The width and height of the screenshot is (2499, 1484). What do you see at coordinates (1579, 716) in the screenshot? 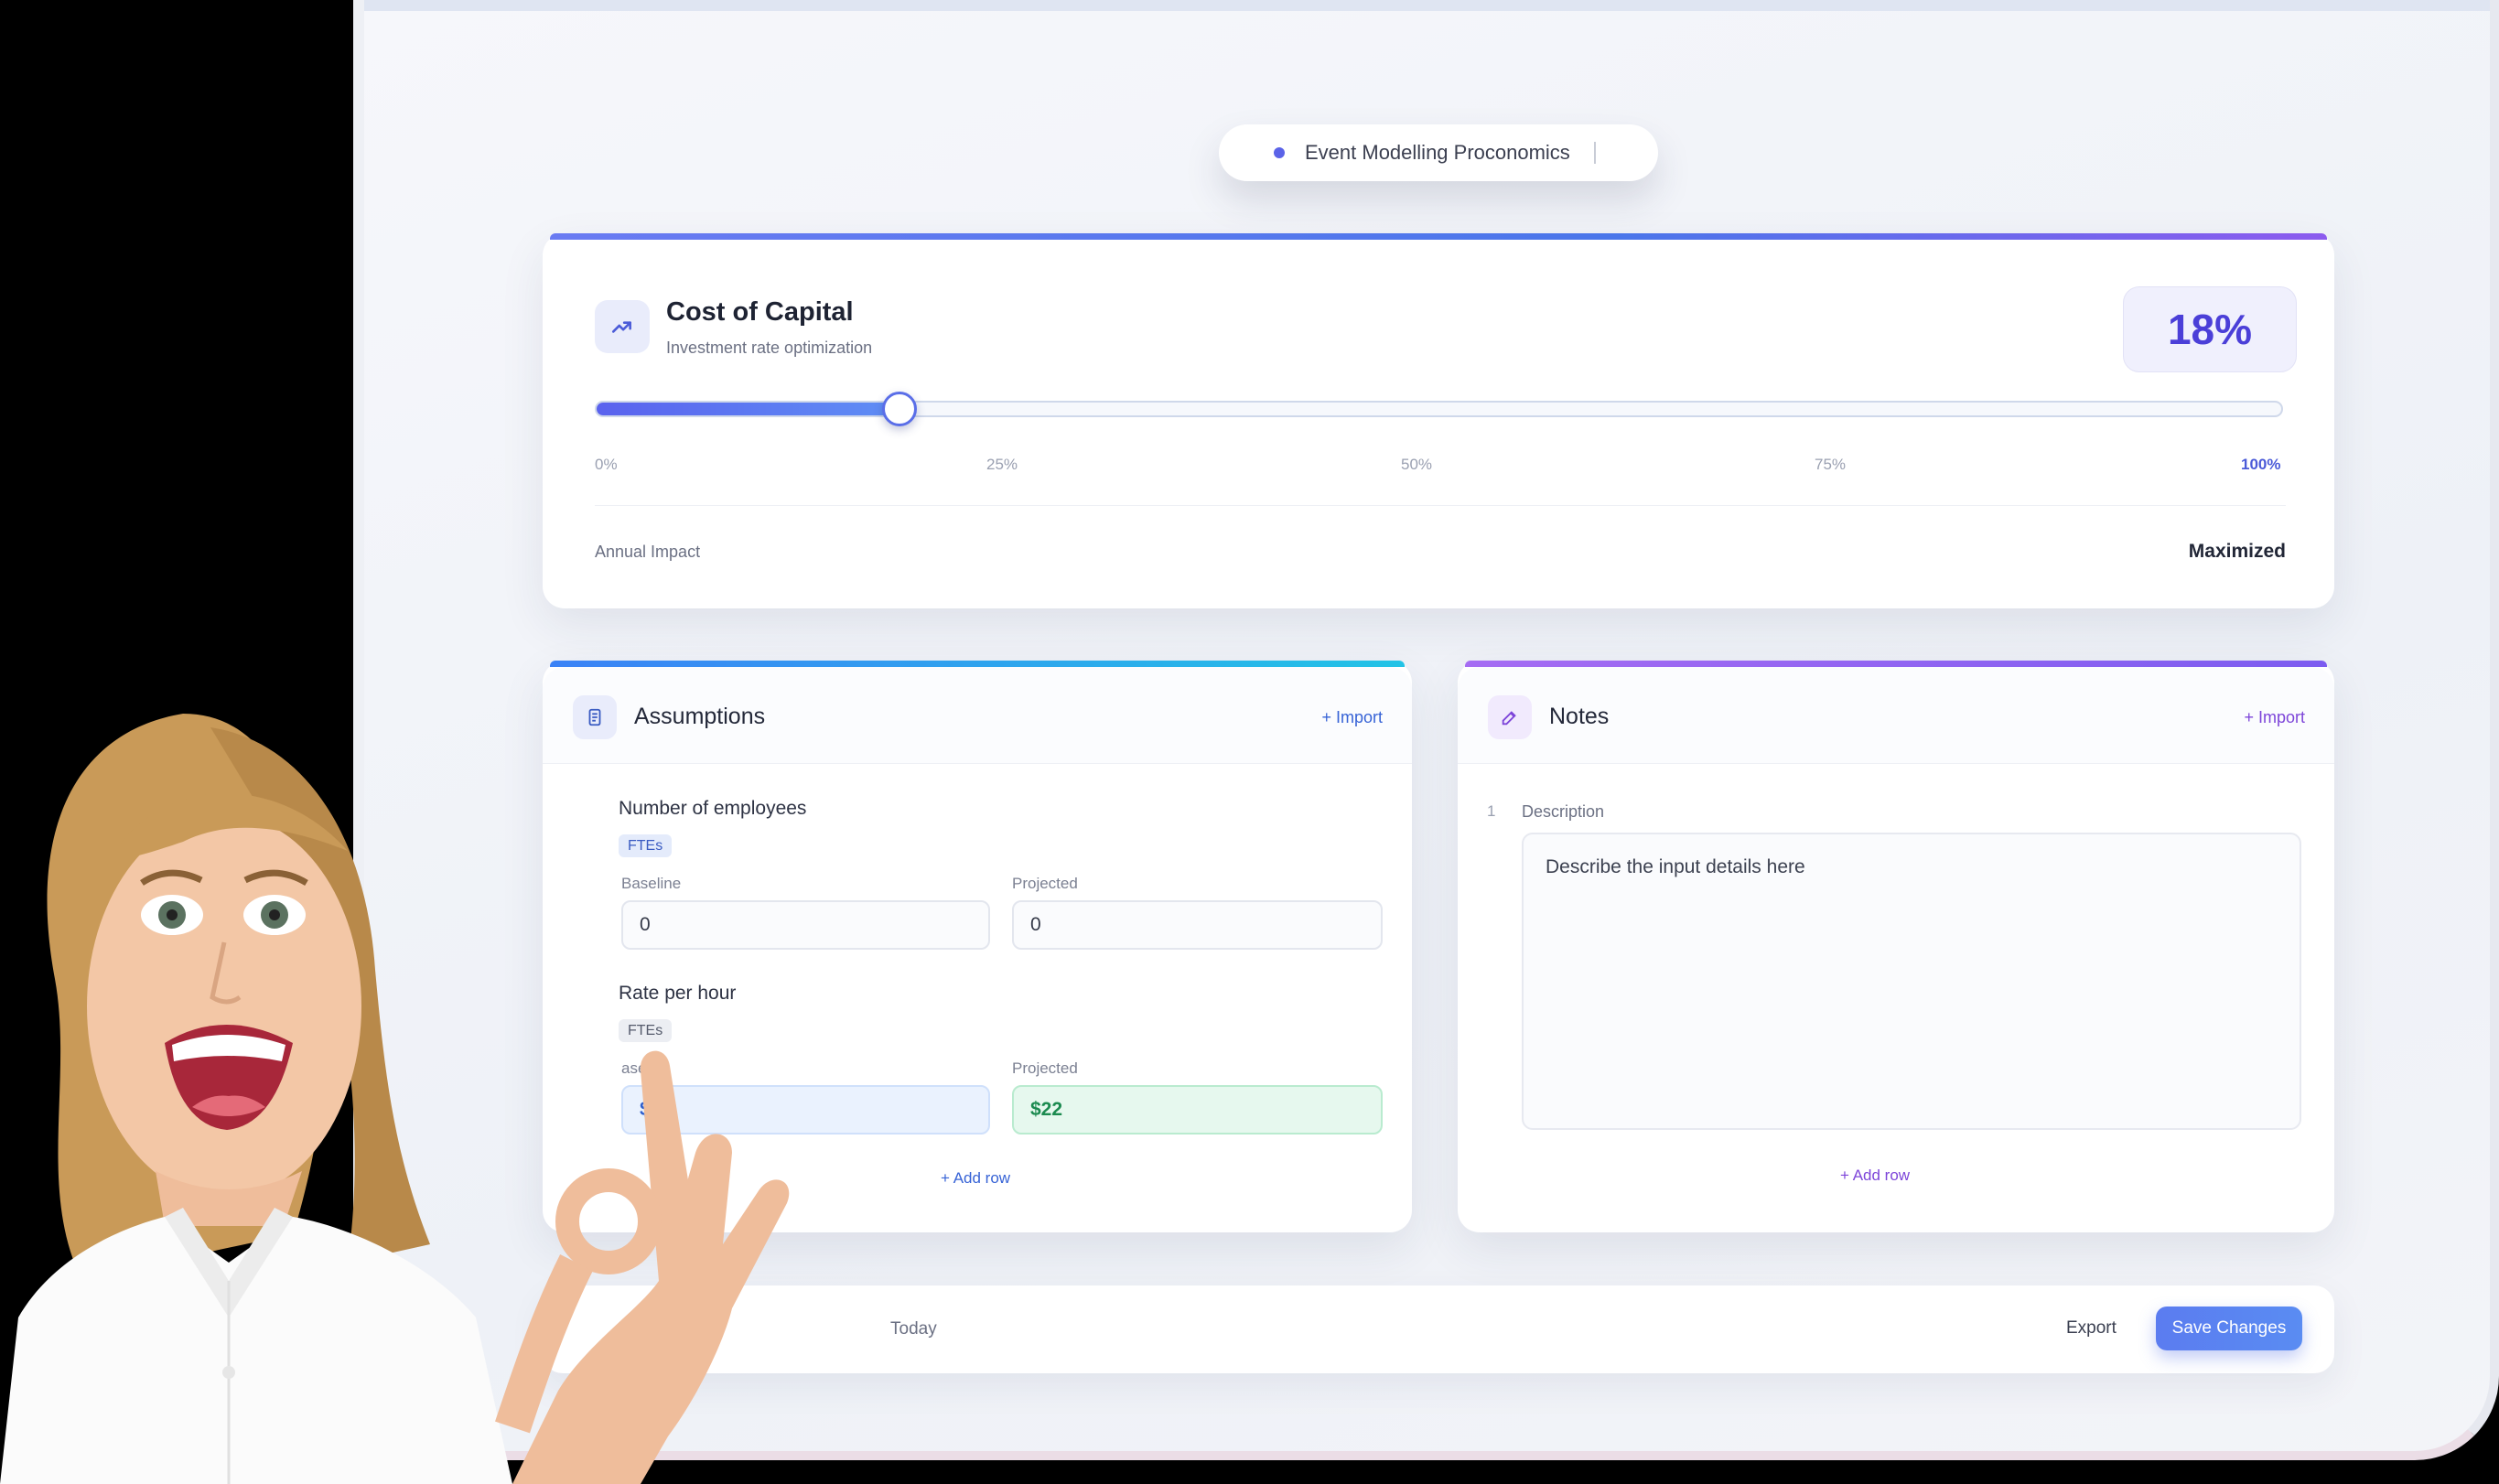
I see `panel-title: Notes` at bounding box center [1579, 716].